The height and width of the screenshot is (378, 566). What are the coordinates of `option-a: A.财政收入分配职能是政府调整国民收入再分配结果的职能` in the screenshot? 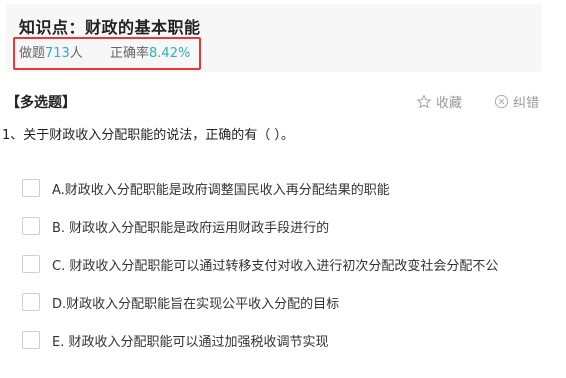 It's located at (206, 188).